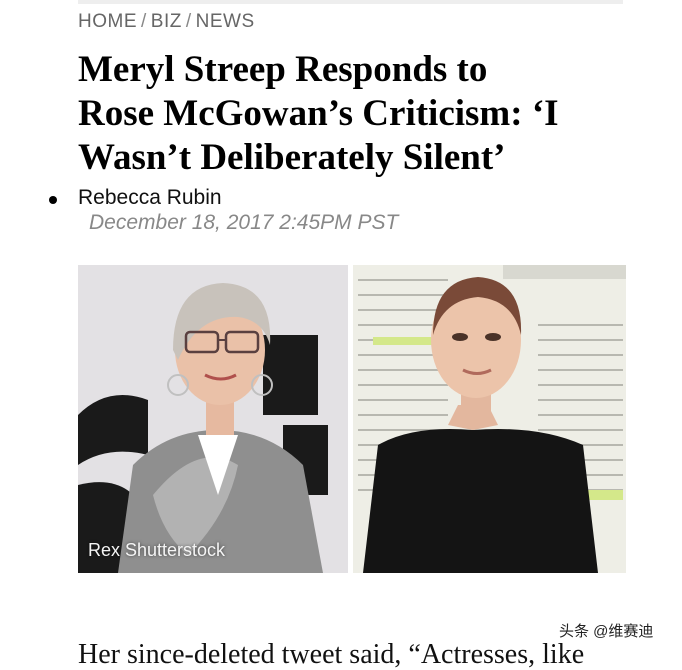  I want to click on breadcrumb-biz: BIZ, so click(166, 21).